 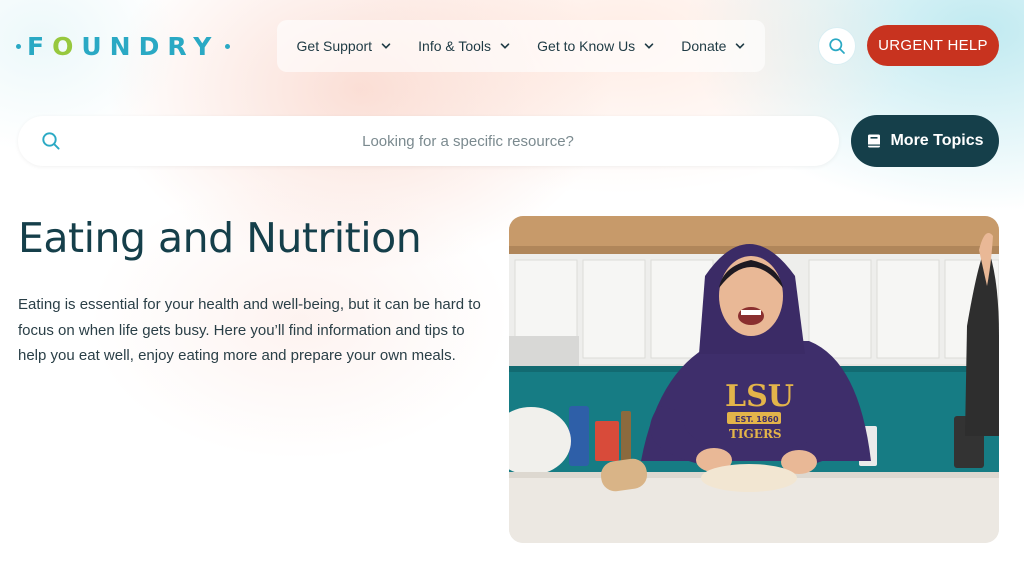 What do you see at coordinates (874, 141) in the screenshot?
I see `book-icon` at bounding box center [874, 141].